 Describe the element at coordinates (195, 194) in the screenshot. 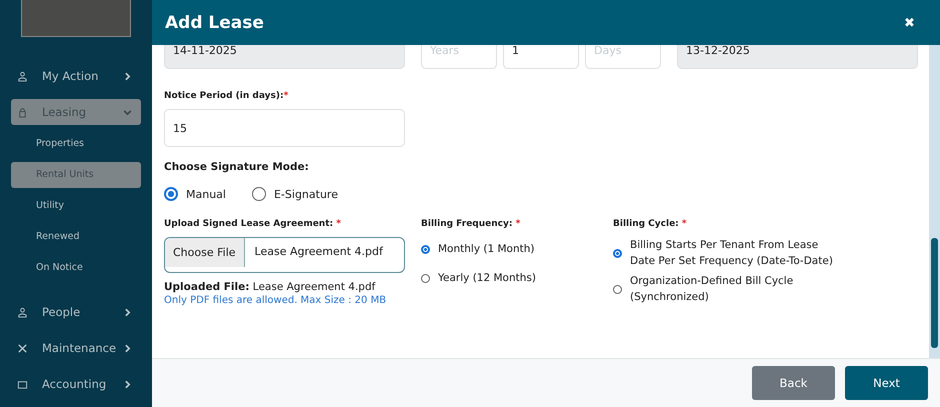

I see `radio-option: Manual` at that location.